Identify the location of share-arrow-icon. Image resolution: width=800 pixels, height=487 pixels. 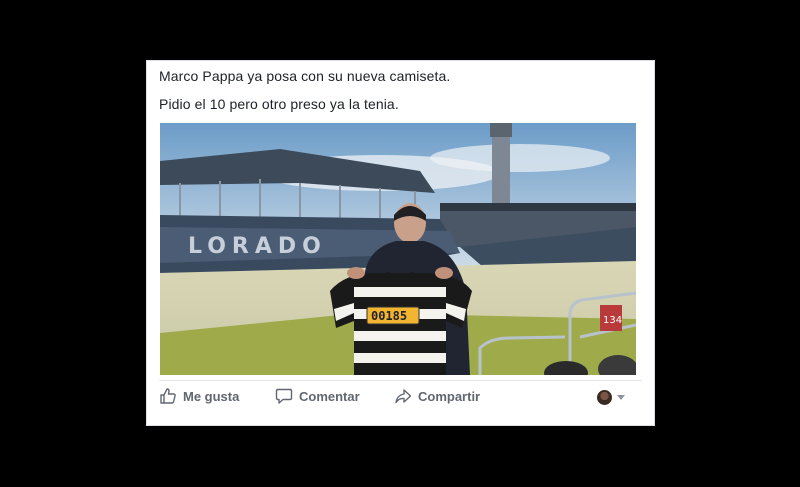
(403, 396).